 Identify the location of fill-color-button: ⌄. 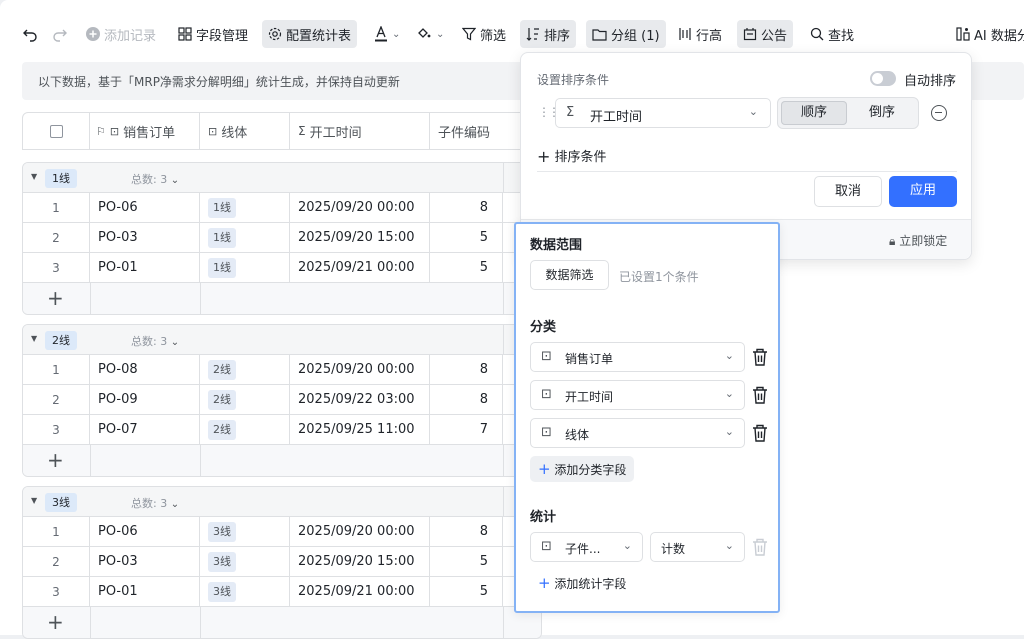
(430, 34).